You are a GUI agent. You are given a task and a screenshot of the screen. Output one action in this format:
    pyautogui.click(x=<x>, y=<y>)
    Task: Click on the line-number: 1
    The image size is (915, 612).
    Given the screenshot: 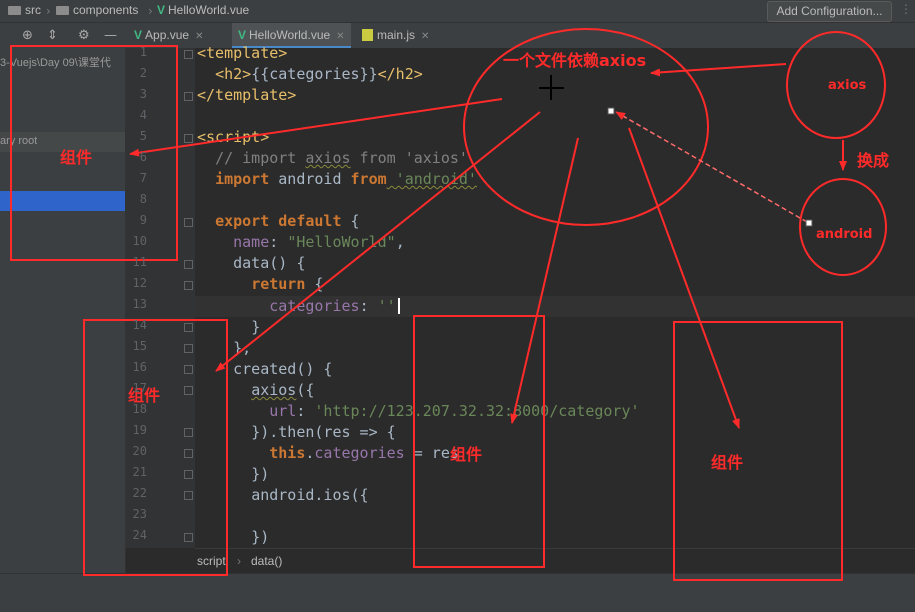 What is the action you would take?
    pyautogui.click(x=143, y=52)
    